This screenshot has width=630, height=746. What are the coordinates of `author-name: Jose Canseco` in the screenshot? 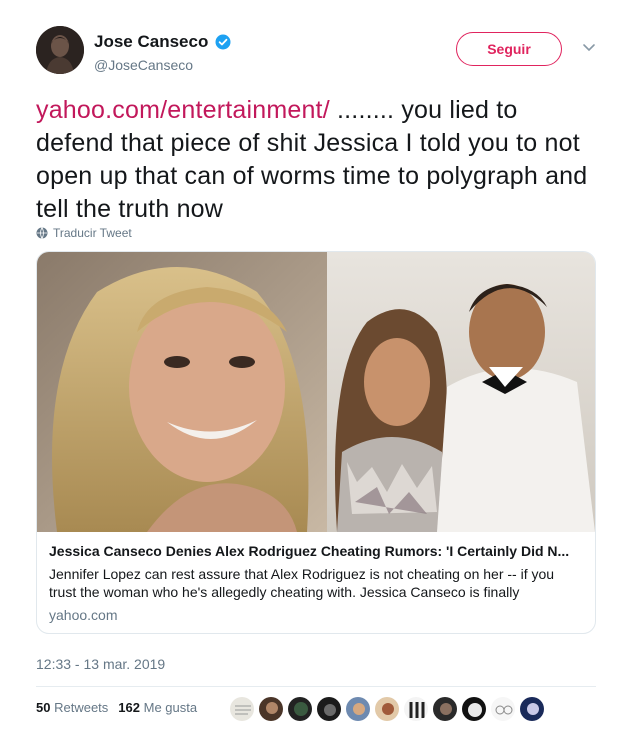 It's located at (151, 42).